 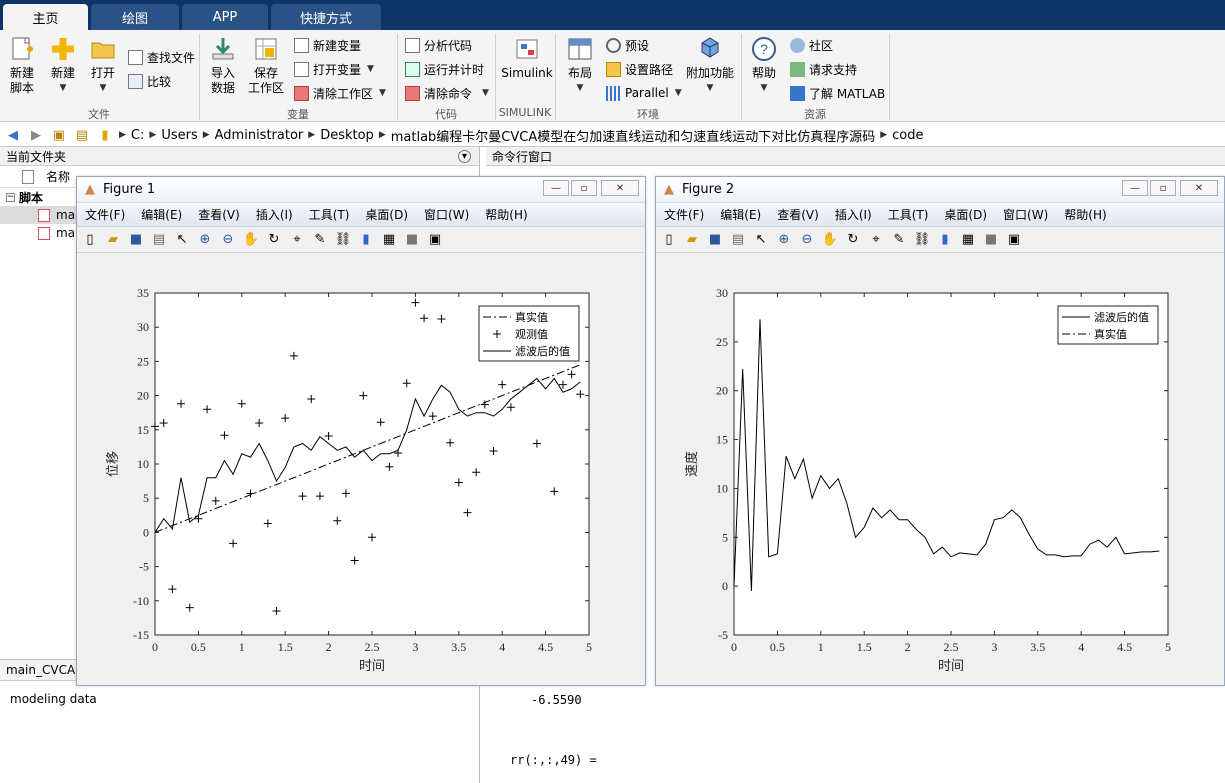 I want to click on simulink-button: Simulink, so click(x=527, y=58).